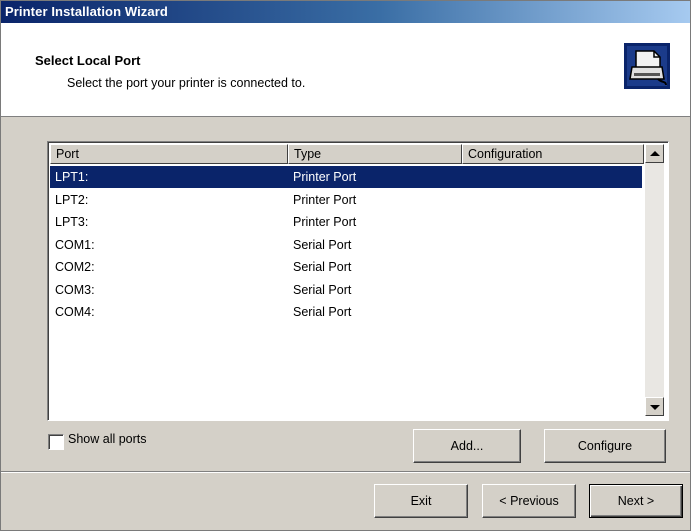 The height and width of the screenshot is (531, 691). Describe the element at coordinates (636, 501) in the screenshot. I see `next-button: Next >` at that location.